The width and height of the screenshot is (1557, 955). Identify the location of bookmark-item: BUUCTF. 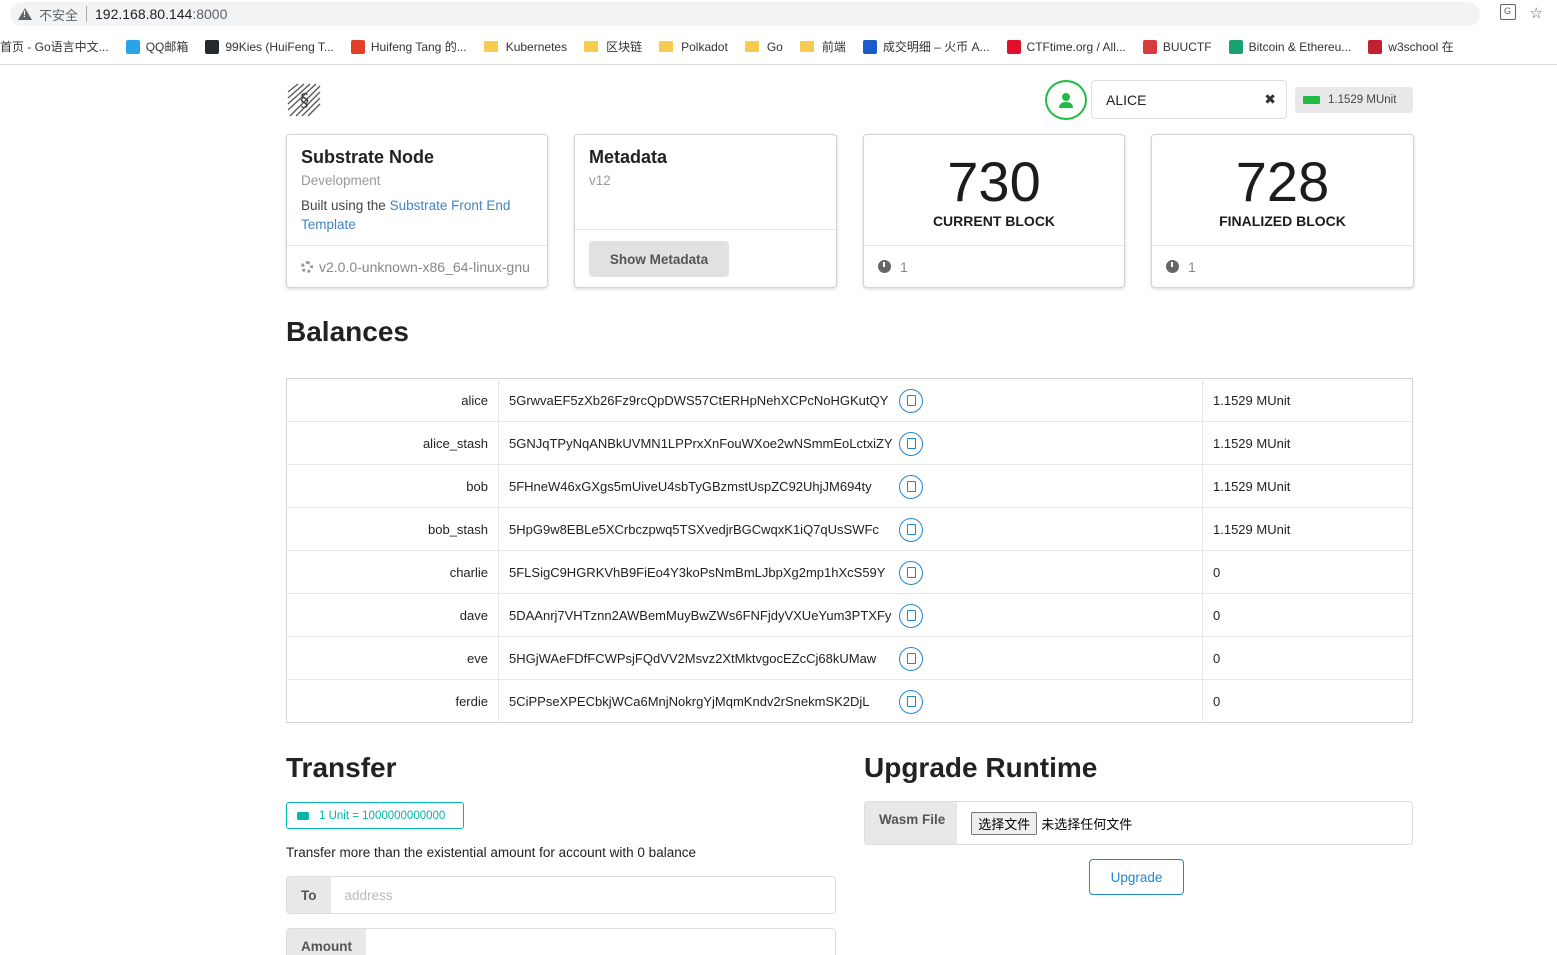
(1177, 46).